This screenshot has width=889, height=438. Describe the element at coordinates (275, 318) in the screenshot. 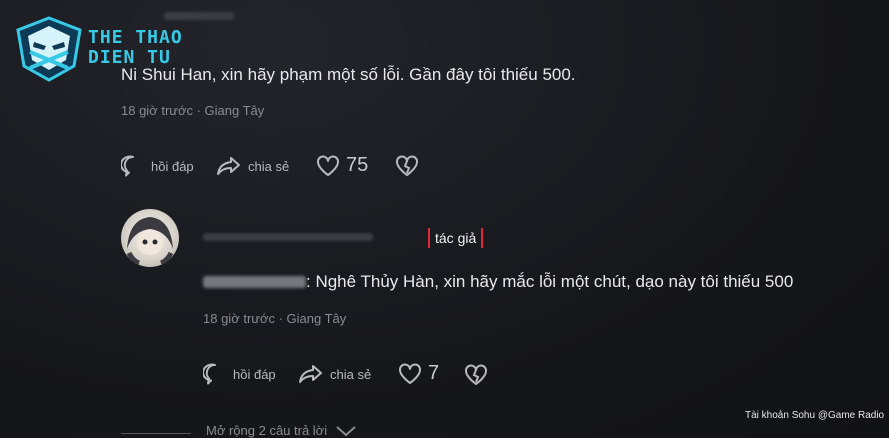

I see `reply-meta: 18 giờ trước · Giang Tây` at that location.